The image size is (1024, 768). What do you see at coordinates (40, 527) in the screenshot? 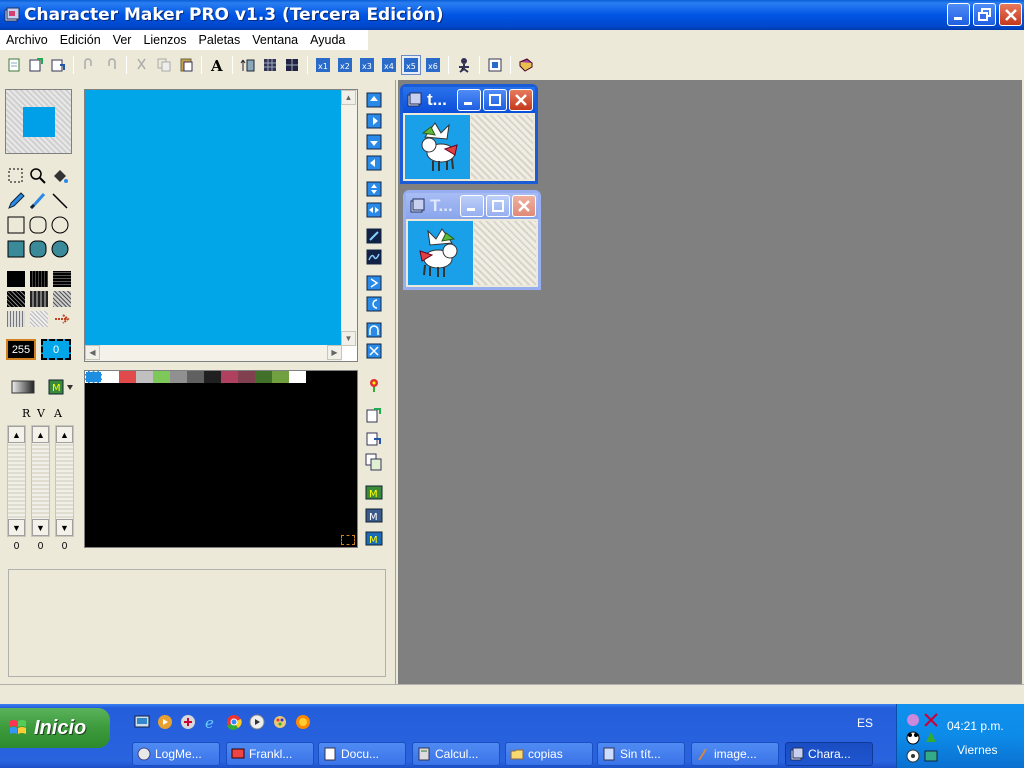
I see `green-down-button: ▼` at bounding box center [40, 527].